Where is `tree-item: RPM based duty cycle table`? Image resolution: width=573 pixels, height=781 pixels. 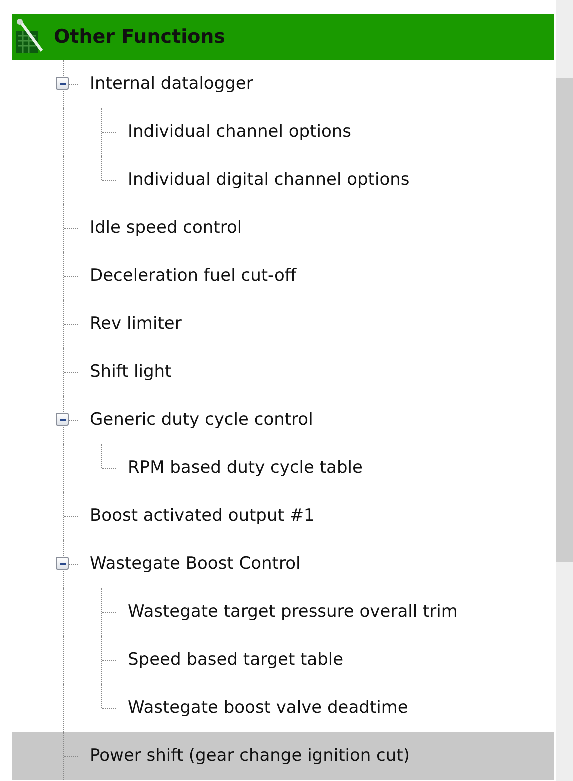 tree-item: RPM based duty cycle table is located at coordinates (283, 468).